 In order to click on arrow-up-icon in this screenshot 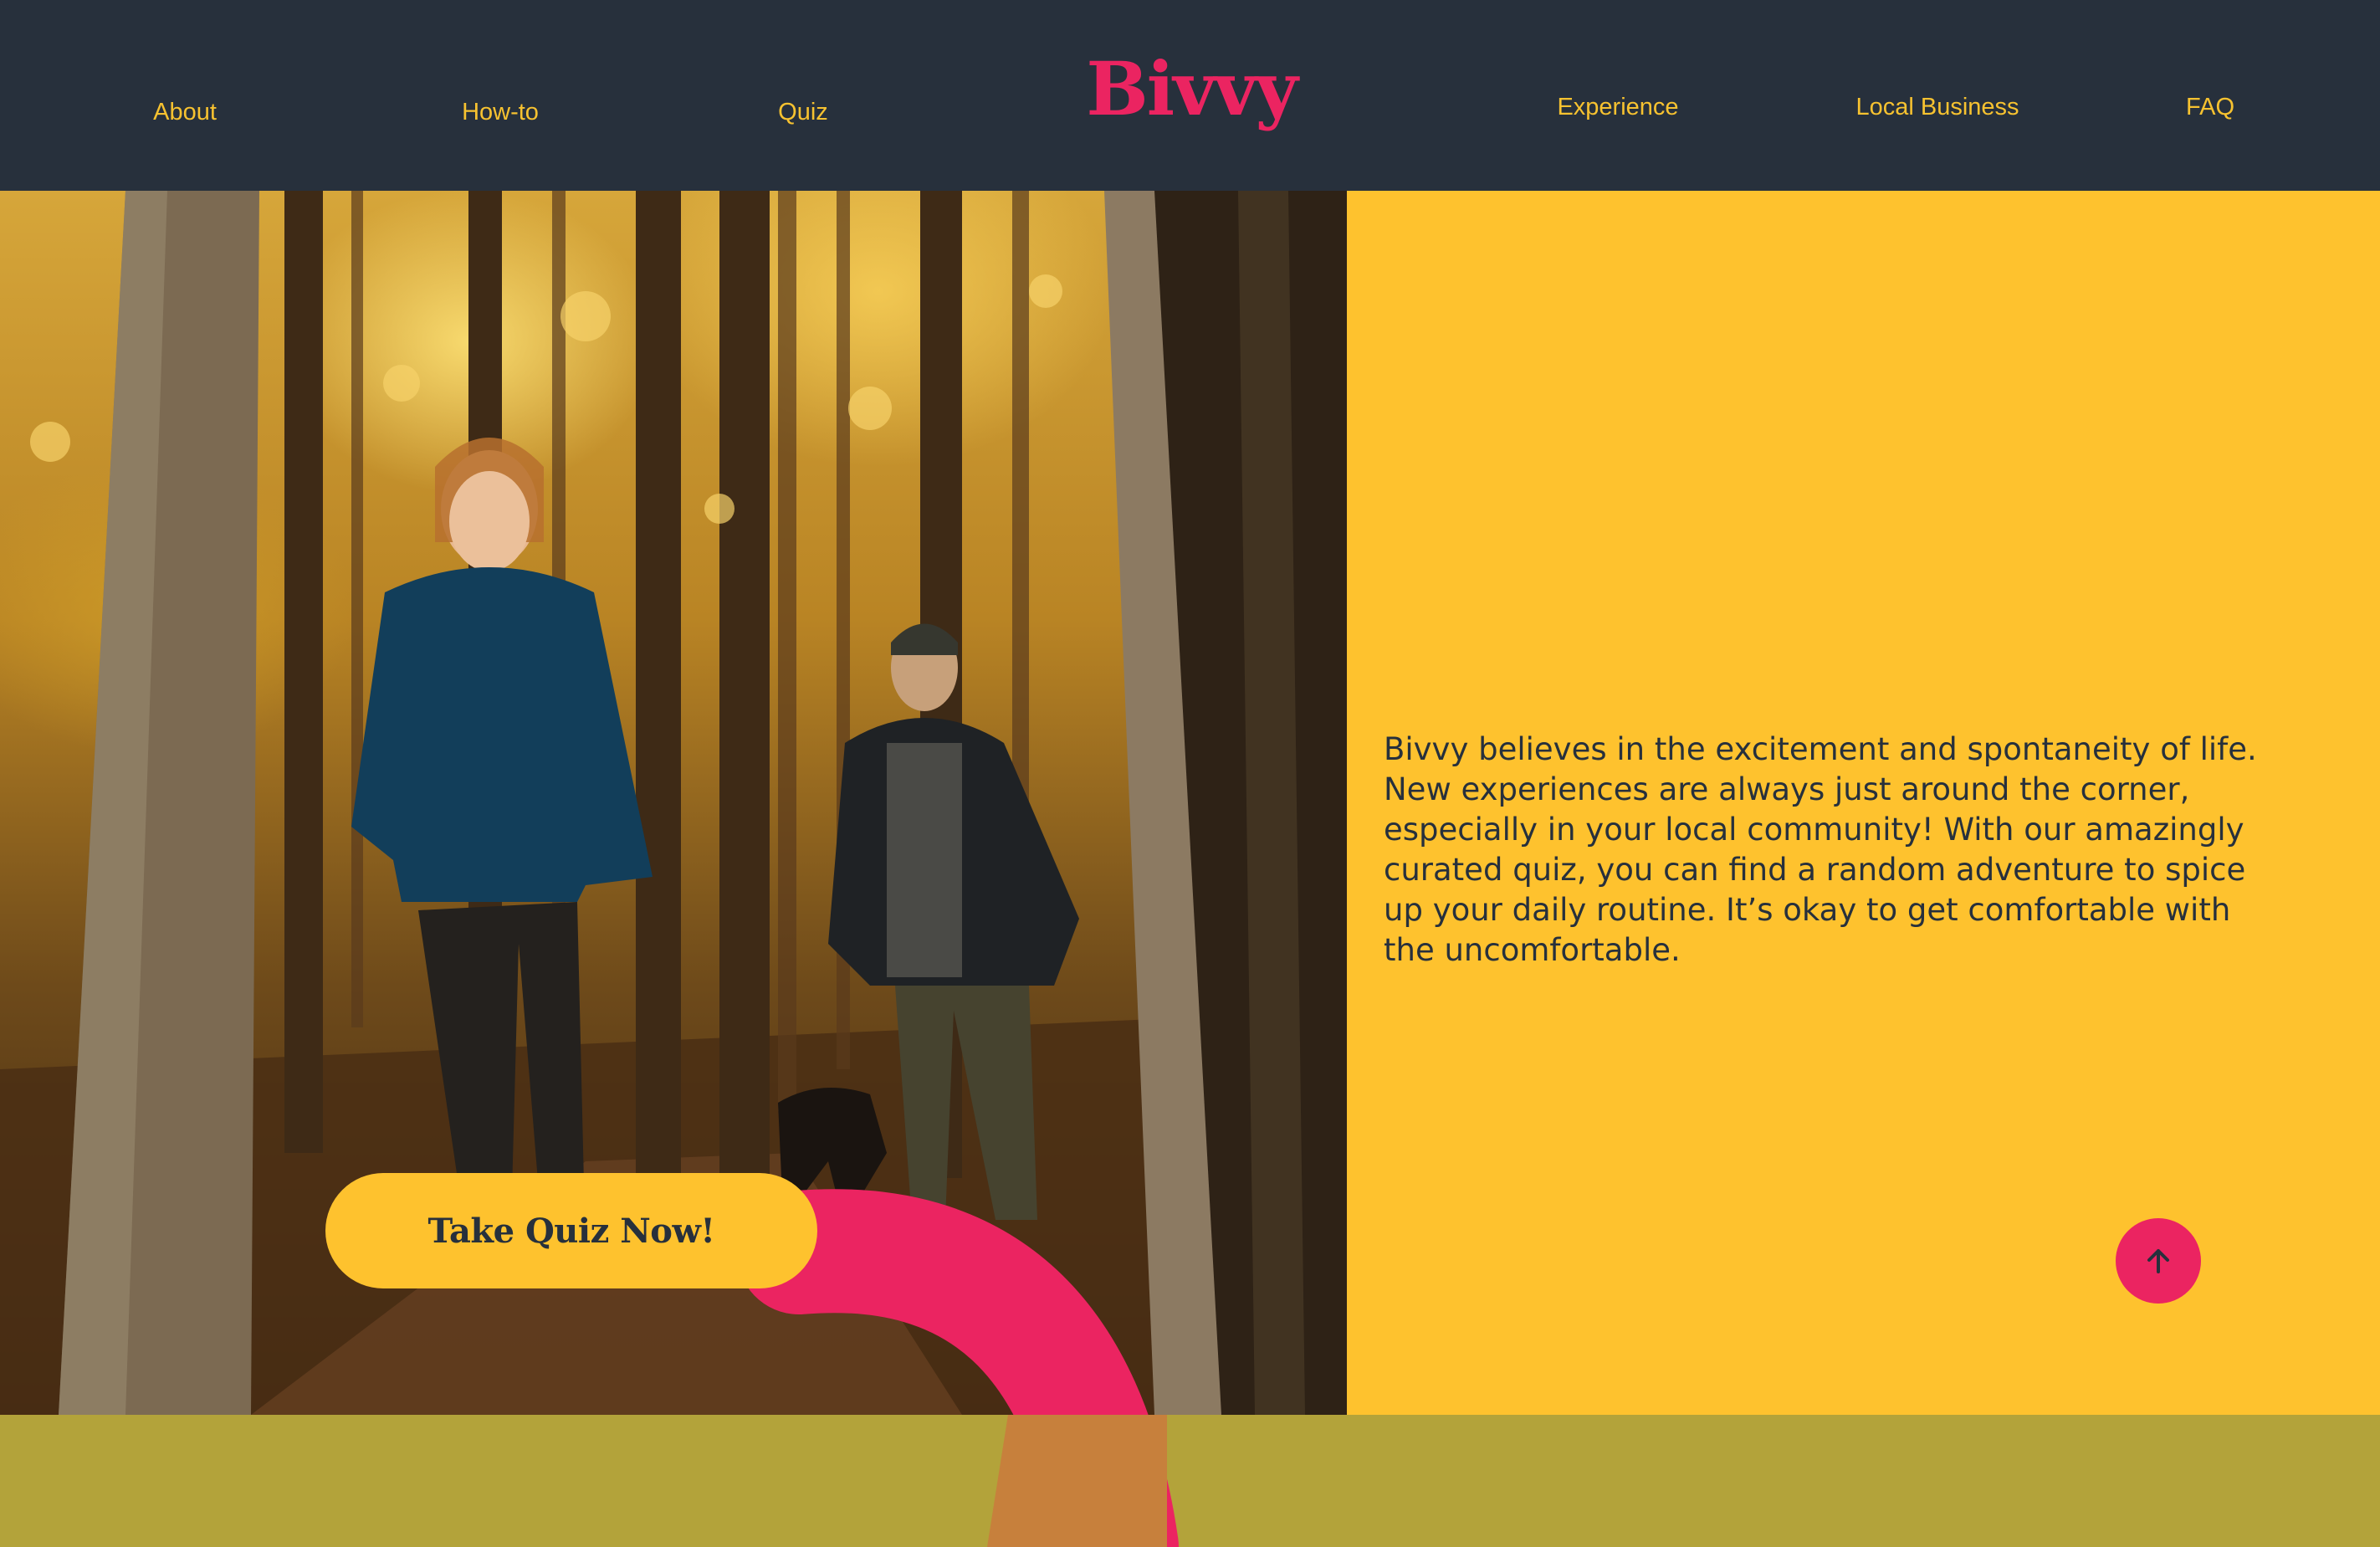, I will do `click(2158, 1261)`.